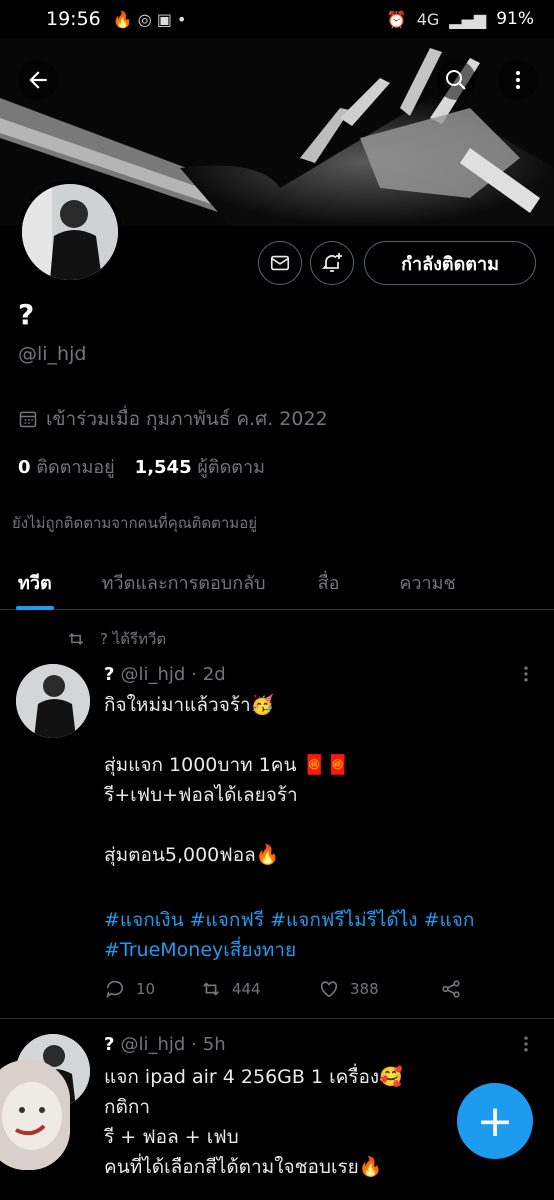 This screenshot has width=554, height=1200. Describe the element at coordinates (428, 19) in the screenshot. I see `network-label: 4G` at that location.